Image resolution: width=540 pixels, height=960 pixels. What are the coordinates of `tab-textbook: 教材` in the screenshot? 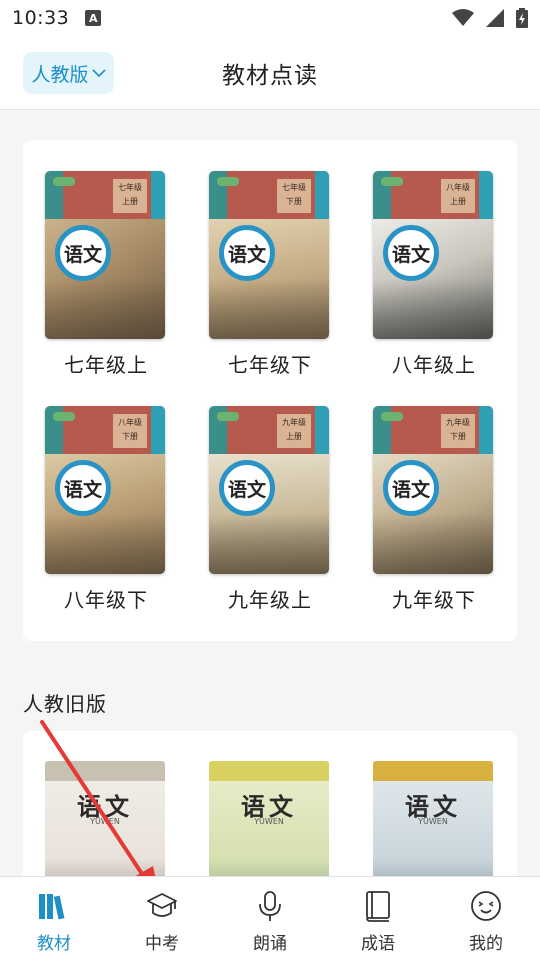 It's located at (54, 918).